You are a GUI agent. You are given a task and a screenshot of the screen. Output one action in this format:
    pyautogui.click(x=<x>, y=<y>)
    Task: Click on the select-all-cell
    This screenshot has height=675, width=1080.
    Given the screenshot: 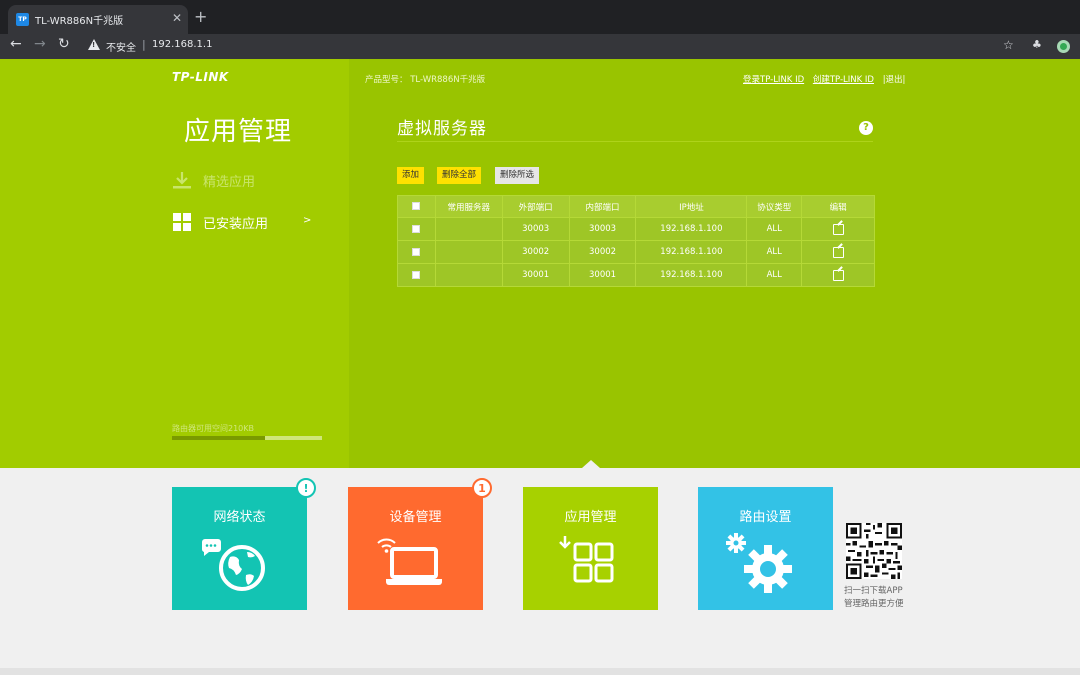 What is the action you would take?
    pyautogui.click(x=416, y=206)
    